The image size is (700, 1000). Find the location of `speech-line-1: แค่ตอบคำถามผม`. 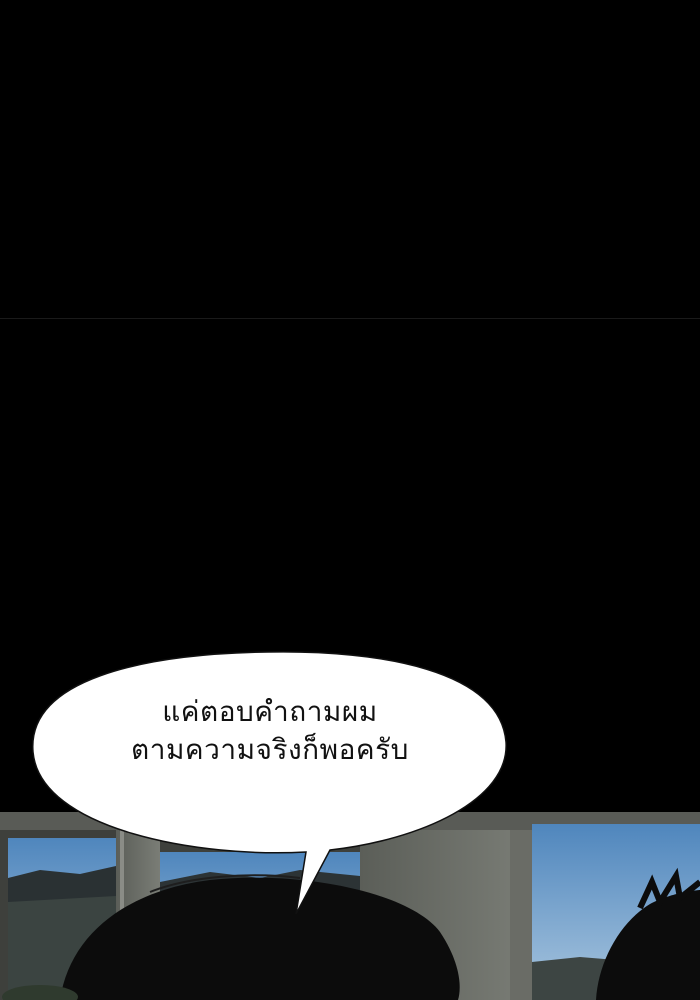

speech-line-1: แค่ตอบคำถามผม is located at coordinates (270, 711).